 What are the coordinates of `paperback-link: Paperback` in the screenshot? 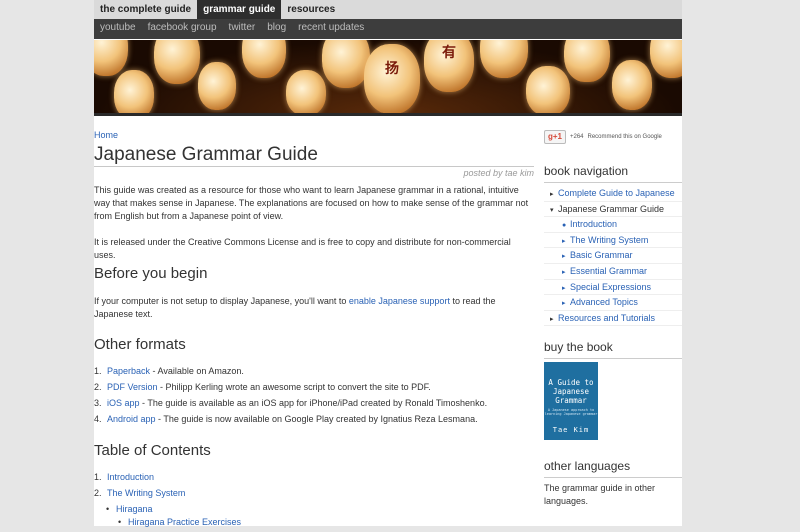 It's located at (128, 371).